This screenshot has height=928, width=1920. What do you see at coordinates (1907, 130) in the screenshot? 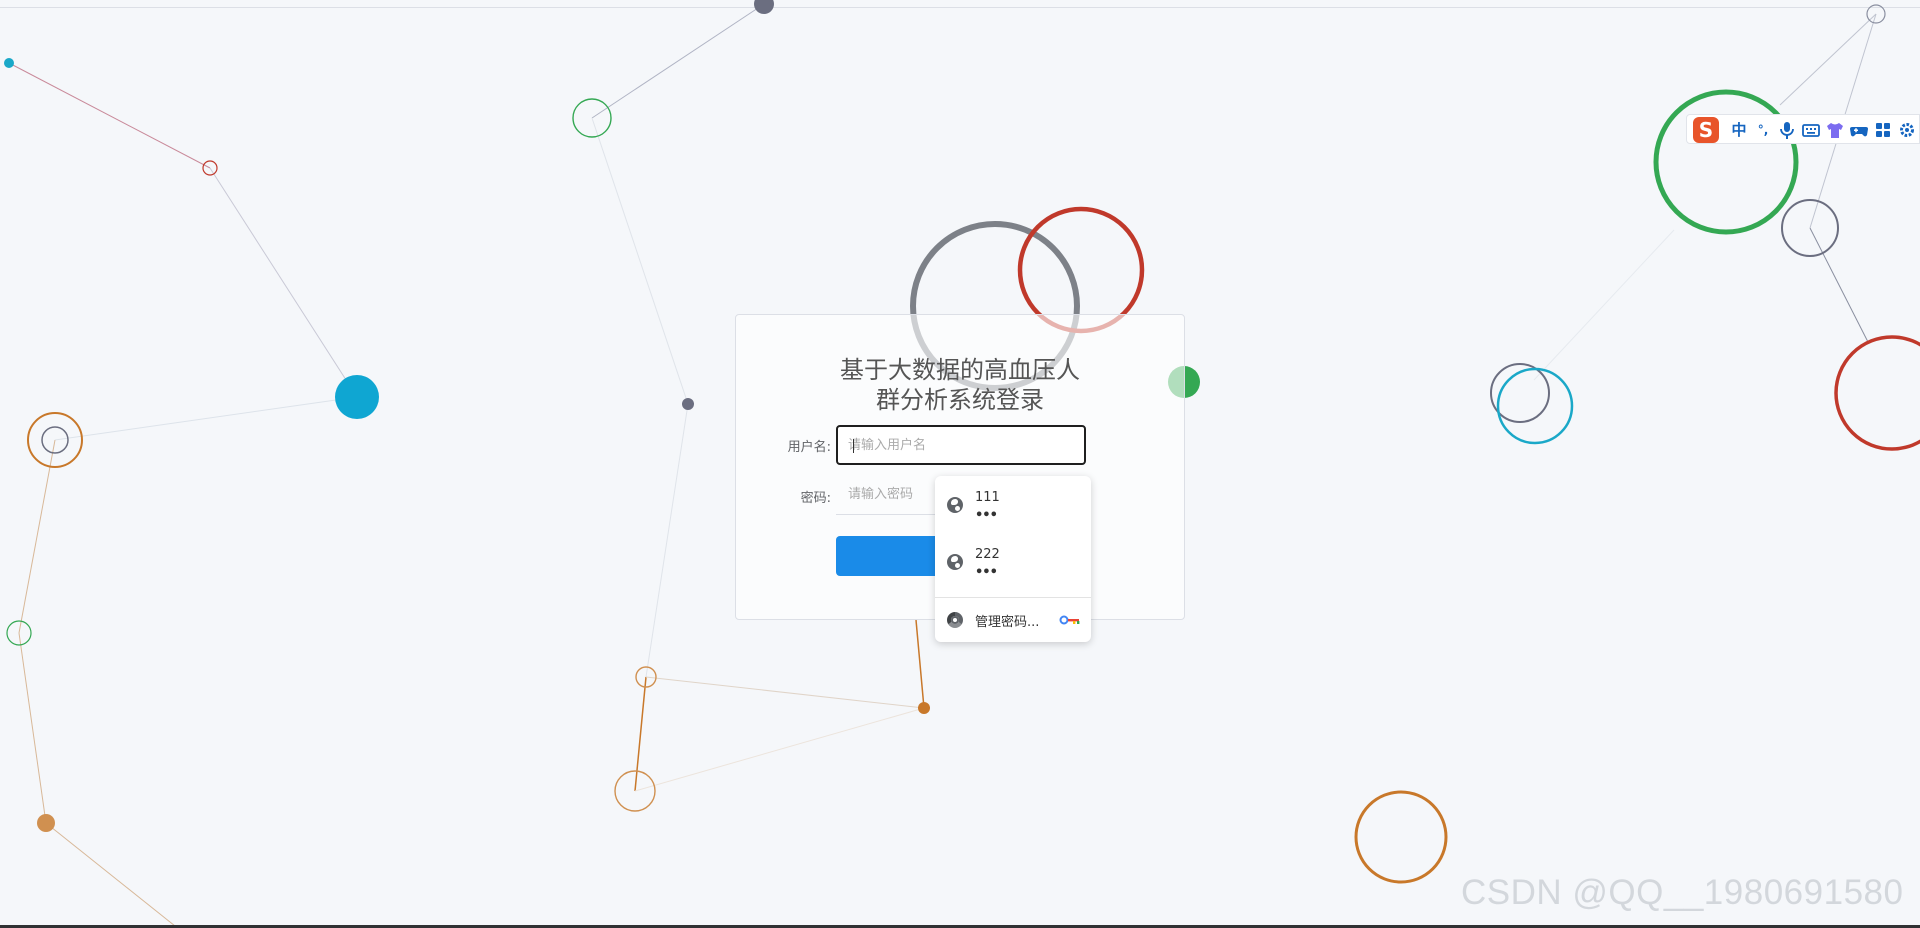
I see `gear-icon` at bounding box center [1907, 130].